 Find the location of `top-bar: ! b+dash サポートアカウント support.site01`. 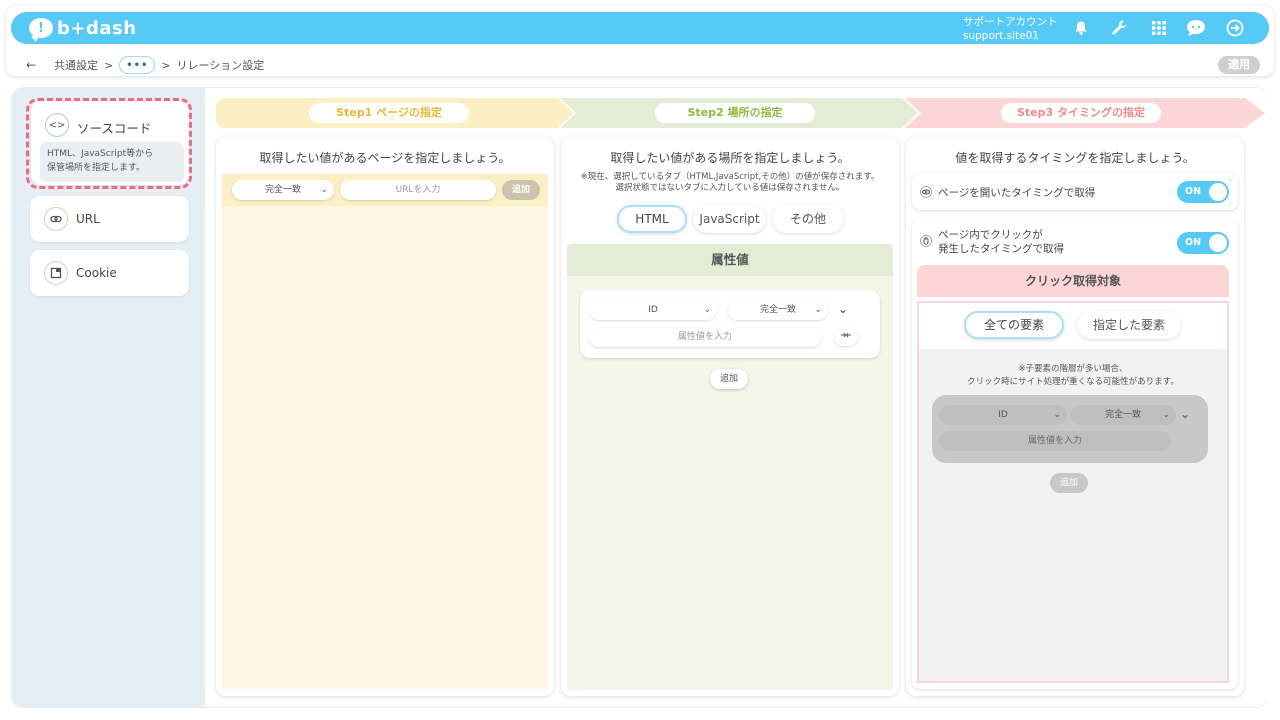

top-bar: ! b+dash サポートアカウント support.site01 is located at coordinates (640, 28).